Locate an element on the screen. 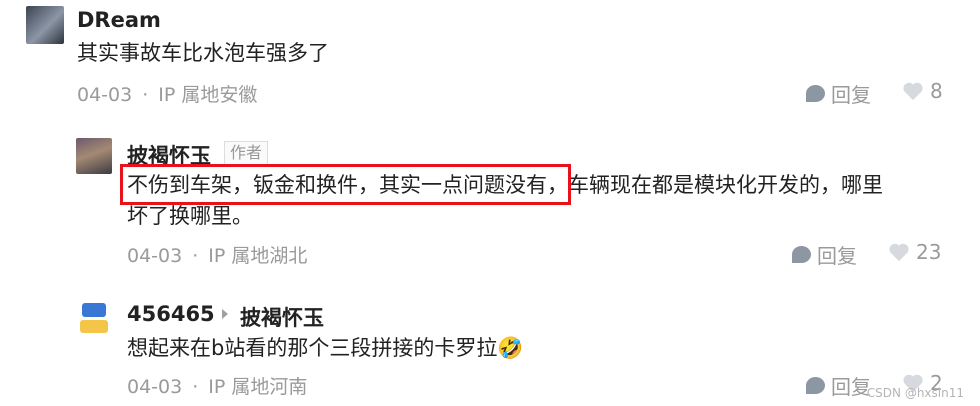 Image resolution: width=980 pixels, height=406 pixels. watermark: CSDN @hxsln11 is located at coordinates (915, 393).